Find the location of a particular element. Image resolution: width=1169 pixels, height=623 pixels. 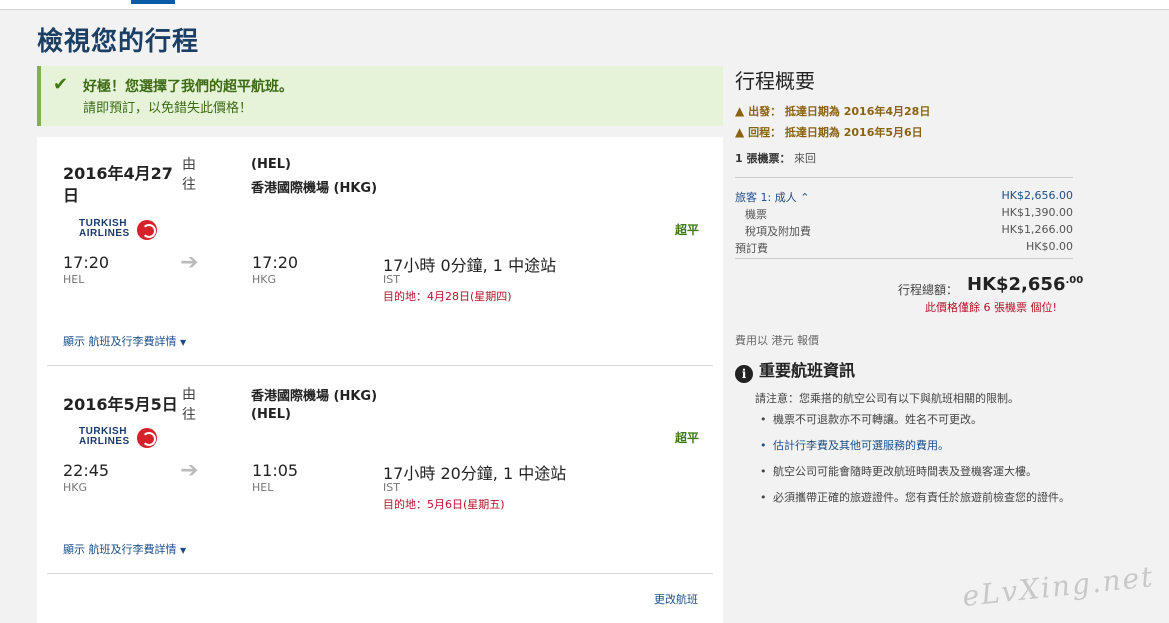

departure-time: 22:45 is located at coordinates (86, 470).